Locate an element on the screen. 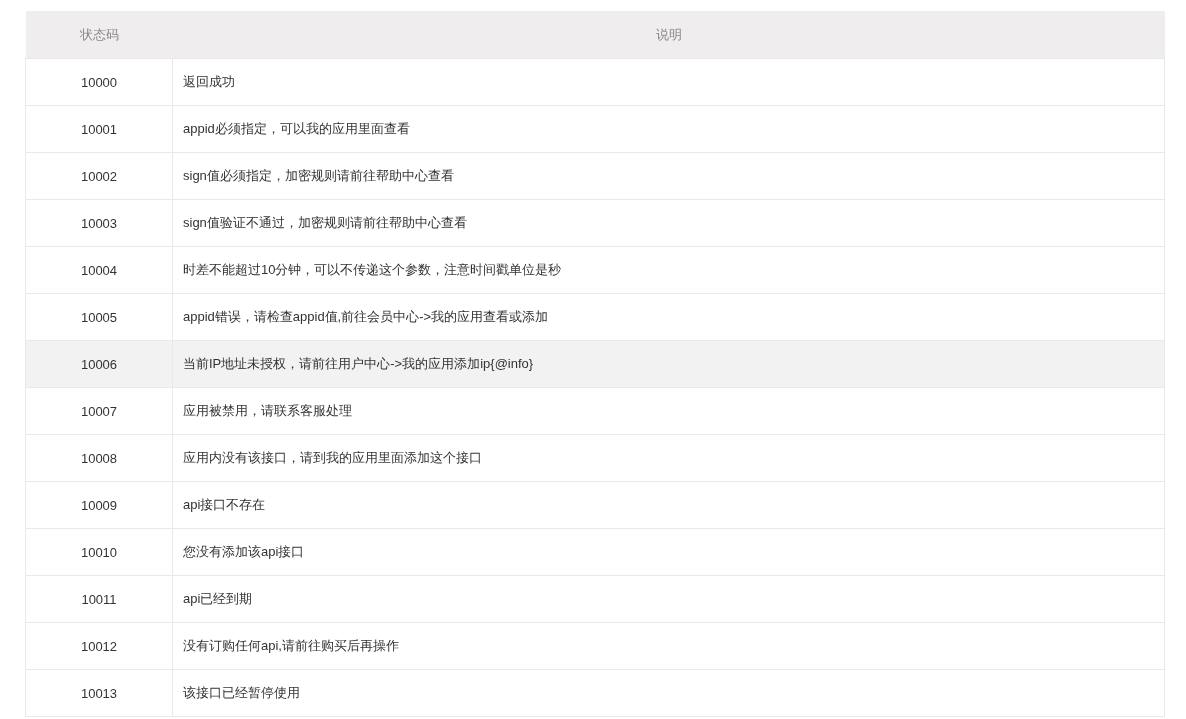  table-cell: 该接口已经暂停使用 is located at coordinates (668, 693).